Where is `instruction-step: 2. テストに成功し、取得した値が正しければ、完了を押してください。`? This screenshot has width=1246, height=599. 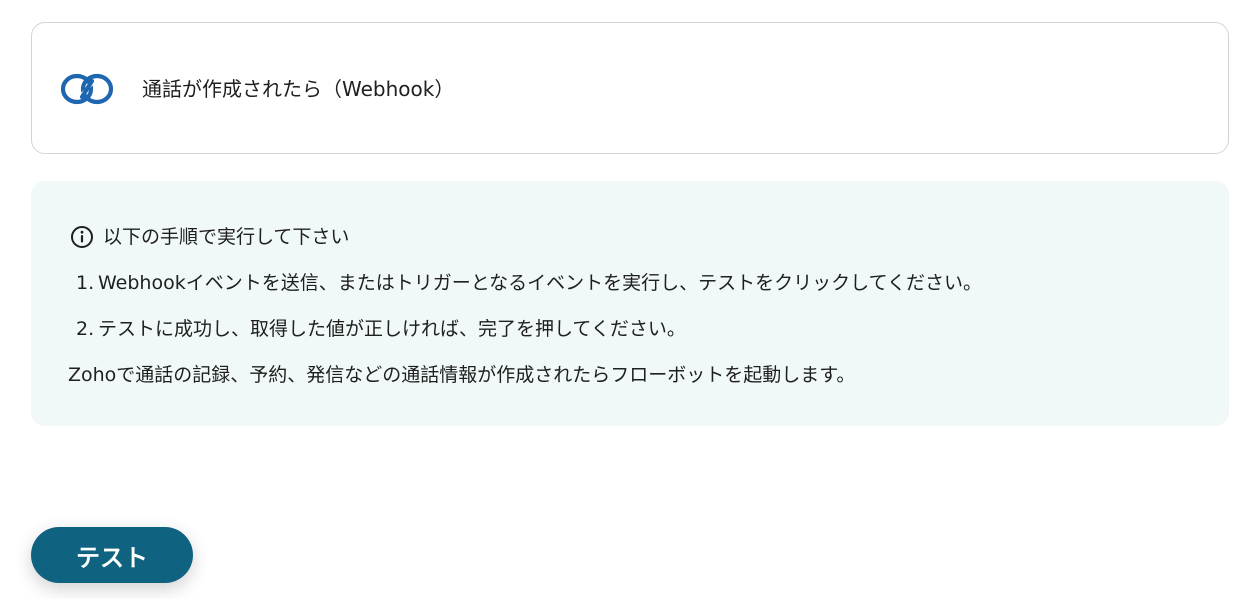 instruction-step: 2. テストに成功し、取得した値が正しければ、完了を押してください。 is located at coordinates (381, 329).